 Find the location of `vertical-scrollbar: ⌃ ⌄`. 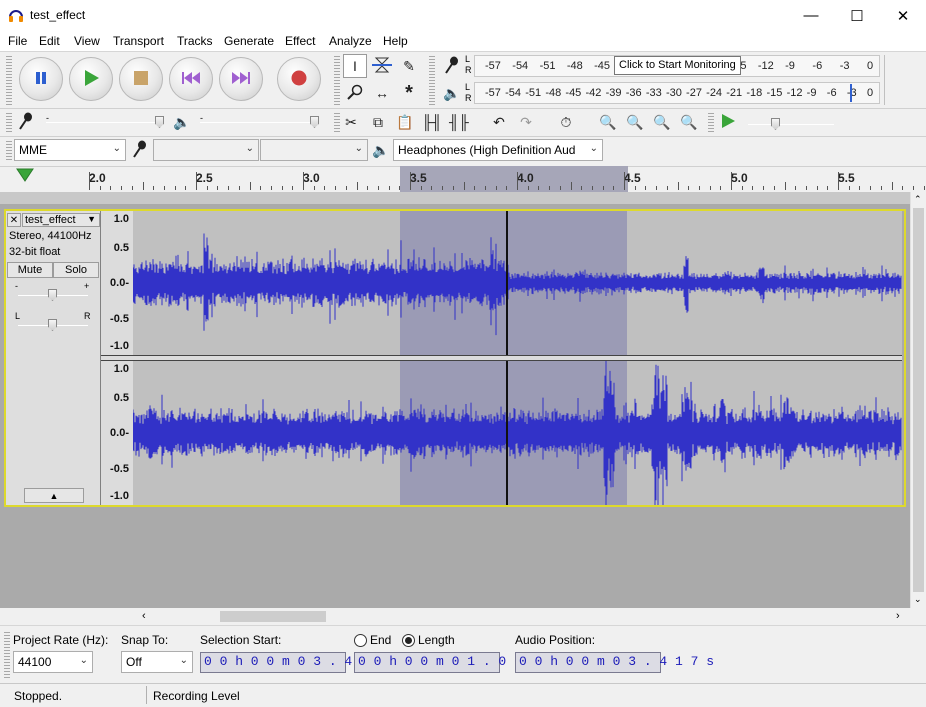

vertical-scrollbar: ⌃ ⌄ is located at coordinates (918, 400).